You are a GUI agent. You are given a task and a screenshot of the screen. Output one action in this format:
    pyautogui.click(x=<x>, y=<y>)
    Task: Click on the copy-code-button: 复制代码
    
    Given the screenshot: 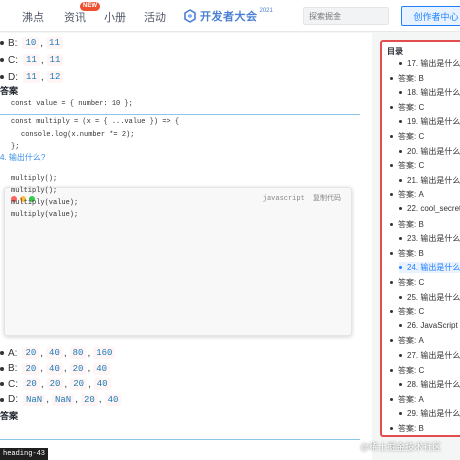 What is the action you would take?
    pyautogui.click(x=327, y=199)
    